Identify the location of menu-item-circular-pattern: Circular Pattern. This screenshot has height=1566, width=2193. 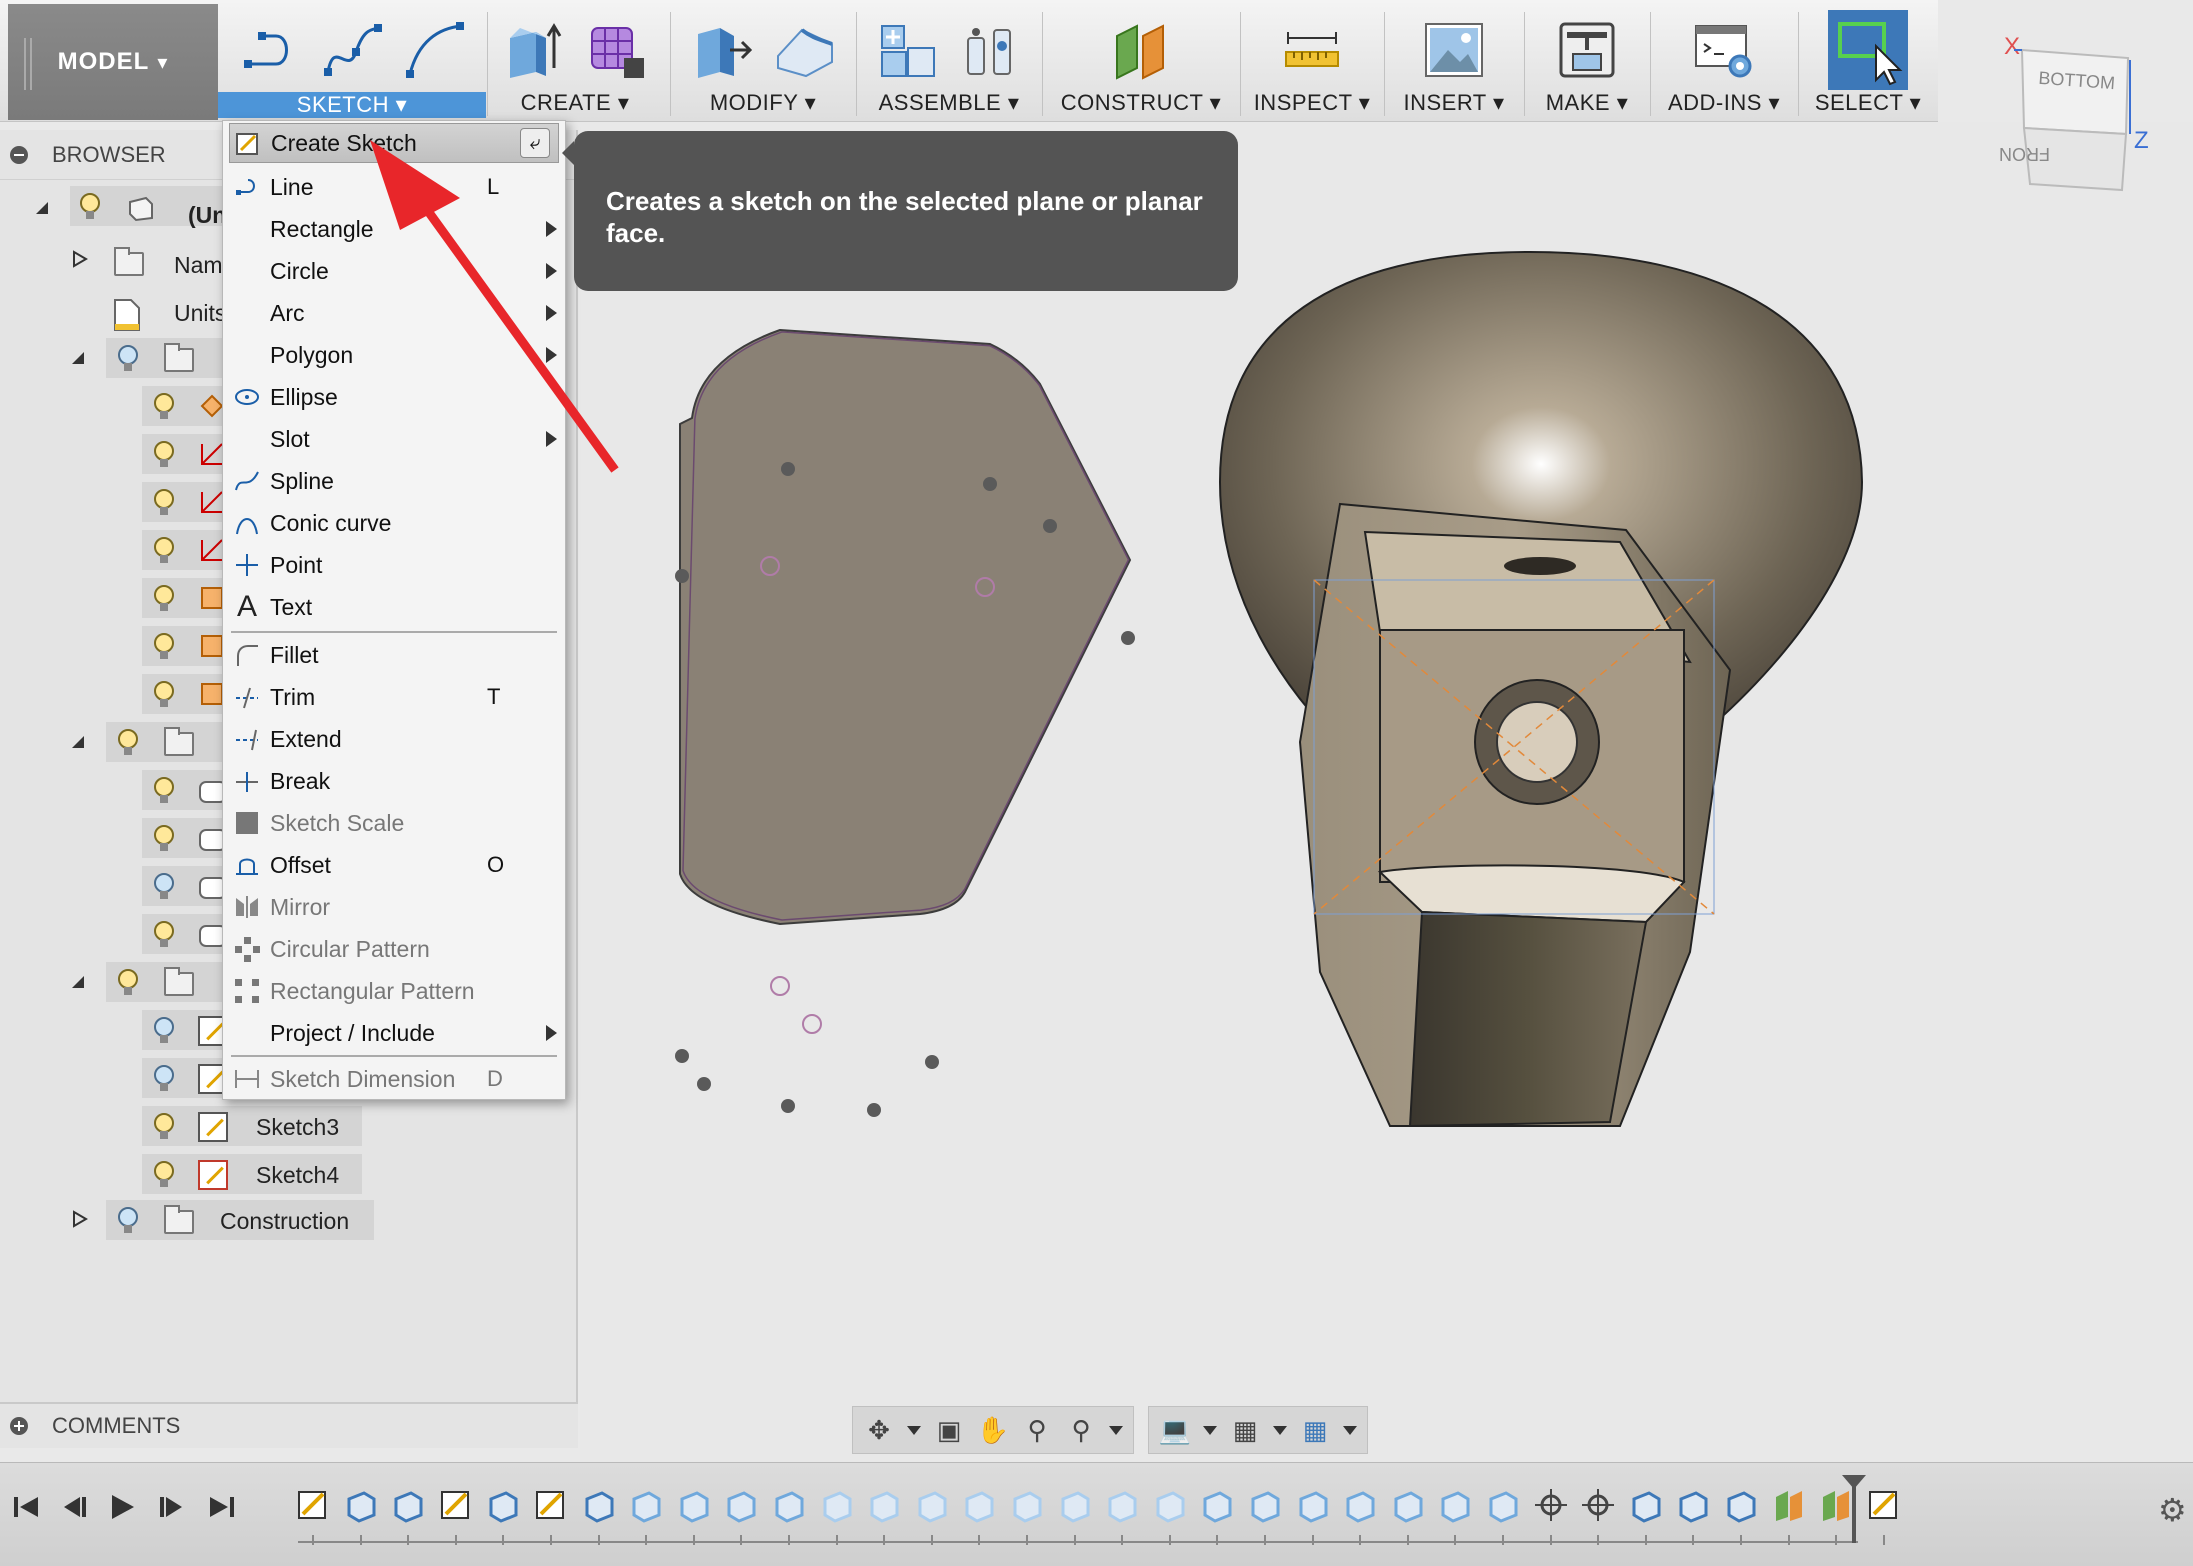
(394, 949).